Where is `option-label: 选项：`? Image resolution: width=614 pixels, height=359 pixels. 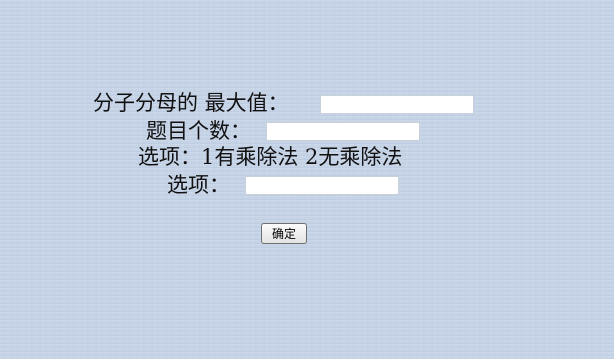 option-label: 选项： is located at coordinates (198, 185).